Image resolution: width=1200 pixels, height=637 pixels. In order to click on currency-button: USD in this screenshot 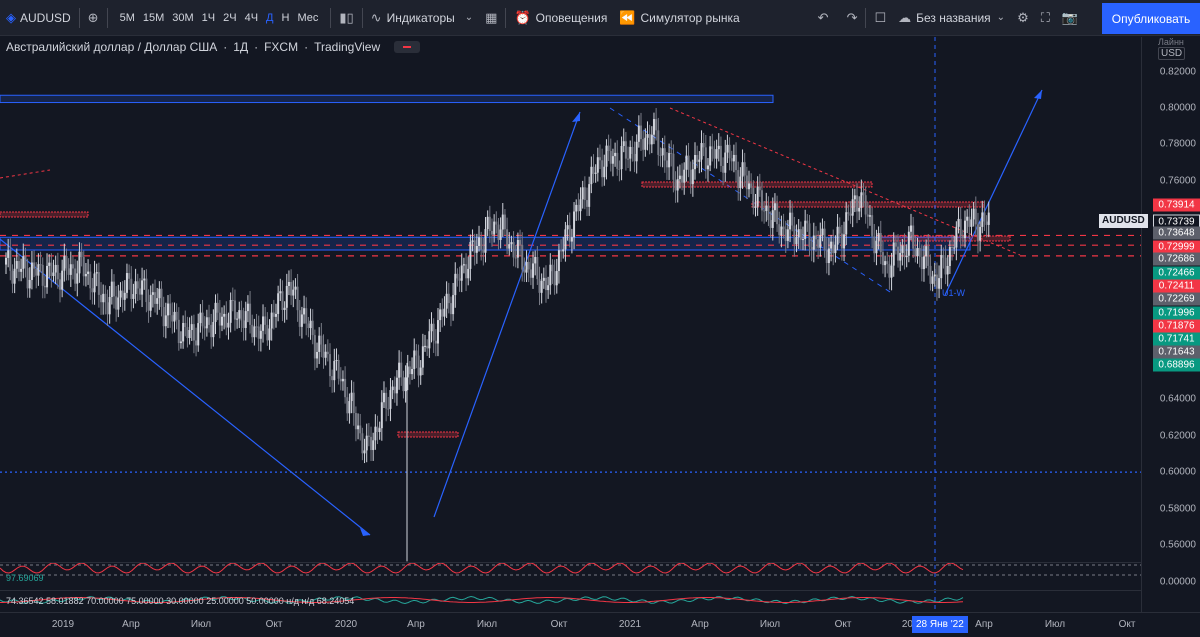, I will do `click(1172, 53)`.